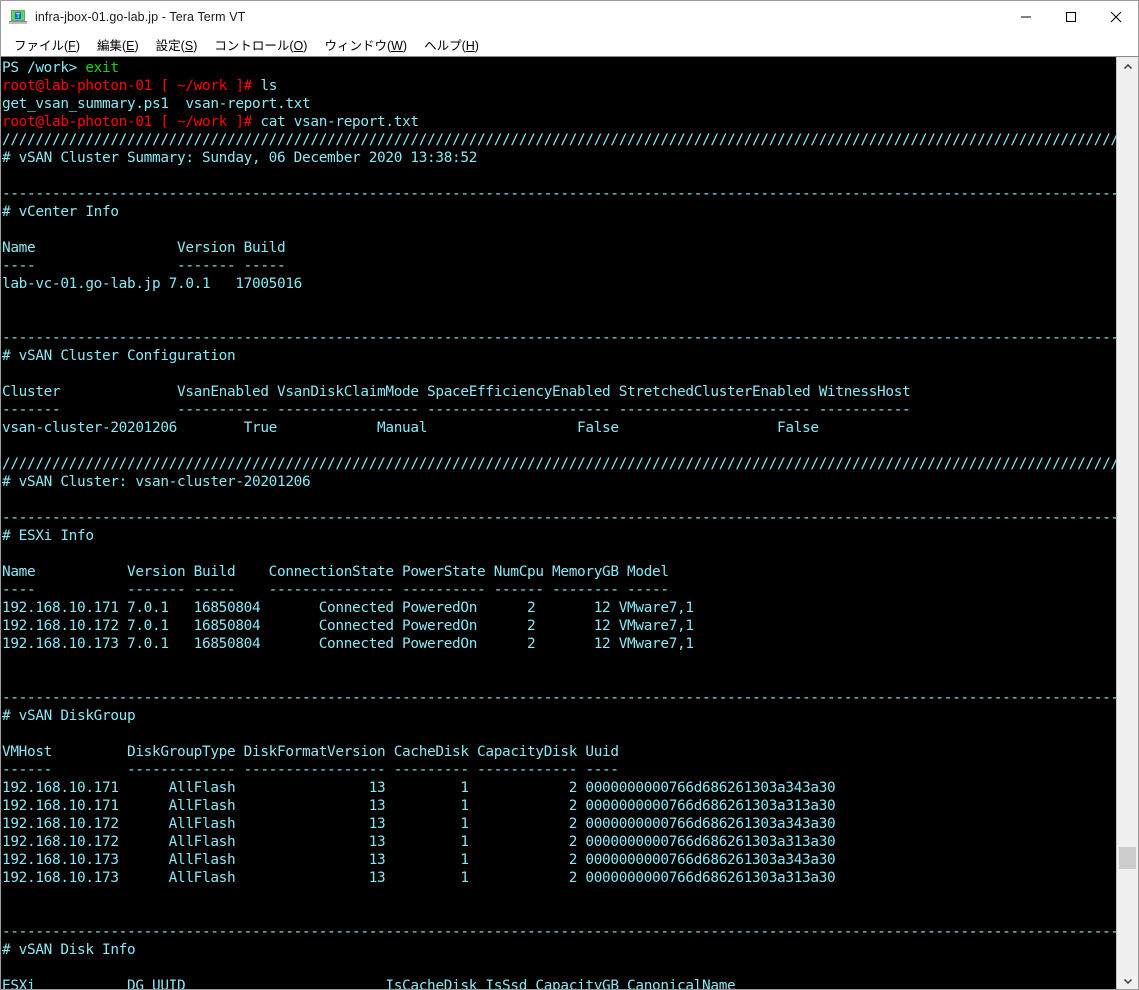  What do you see at coordinates (1127, 858) in the screenshot?
I see `scrollbar-thumb` at bounding box center [1127, 858].